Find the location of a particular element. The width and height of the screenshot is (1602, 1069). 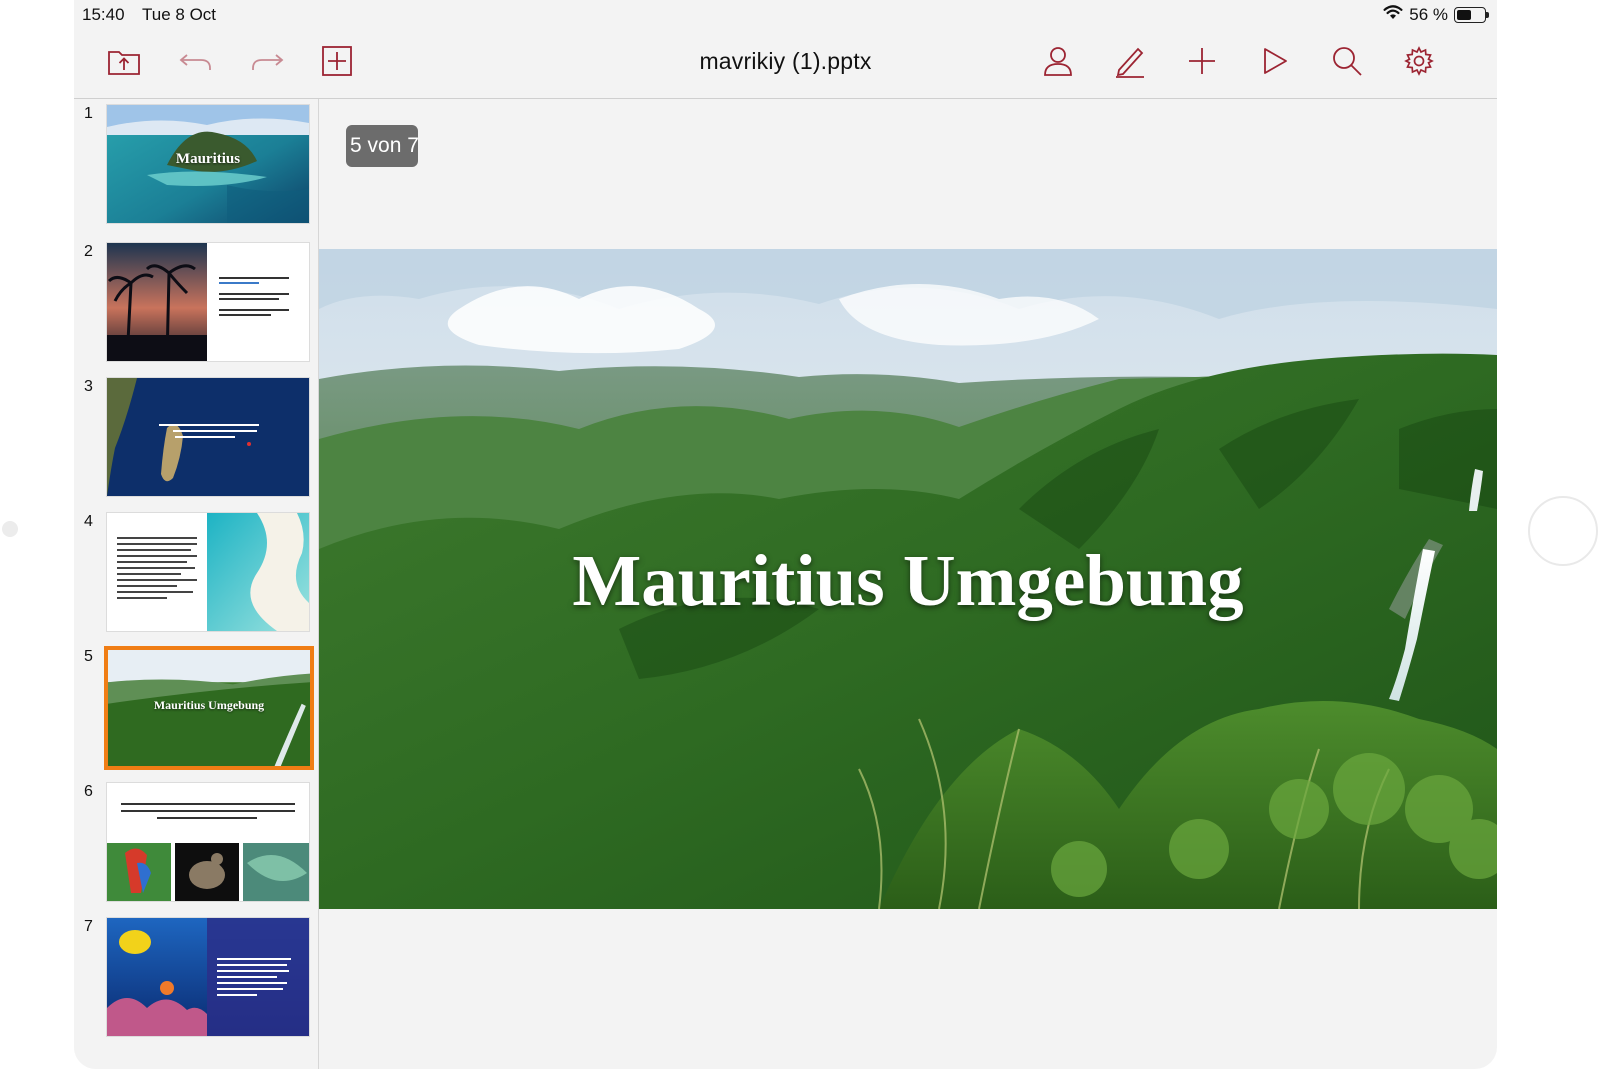

slide-thumbnail: Mauritius is located at coordinates (208, 164).